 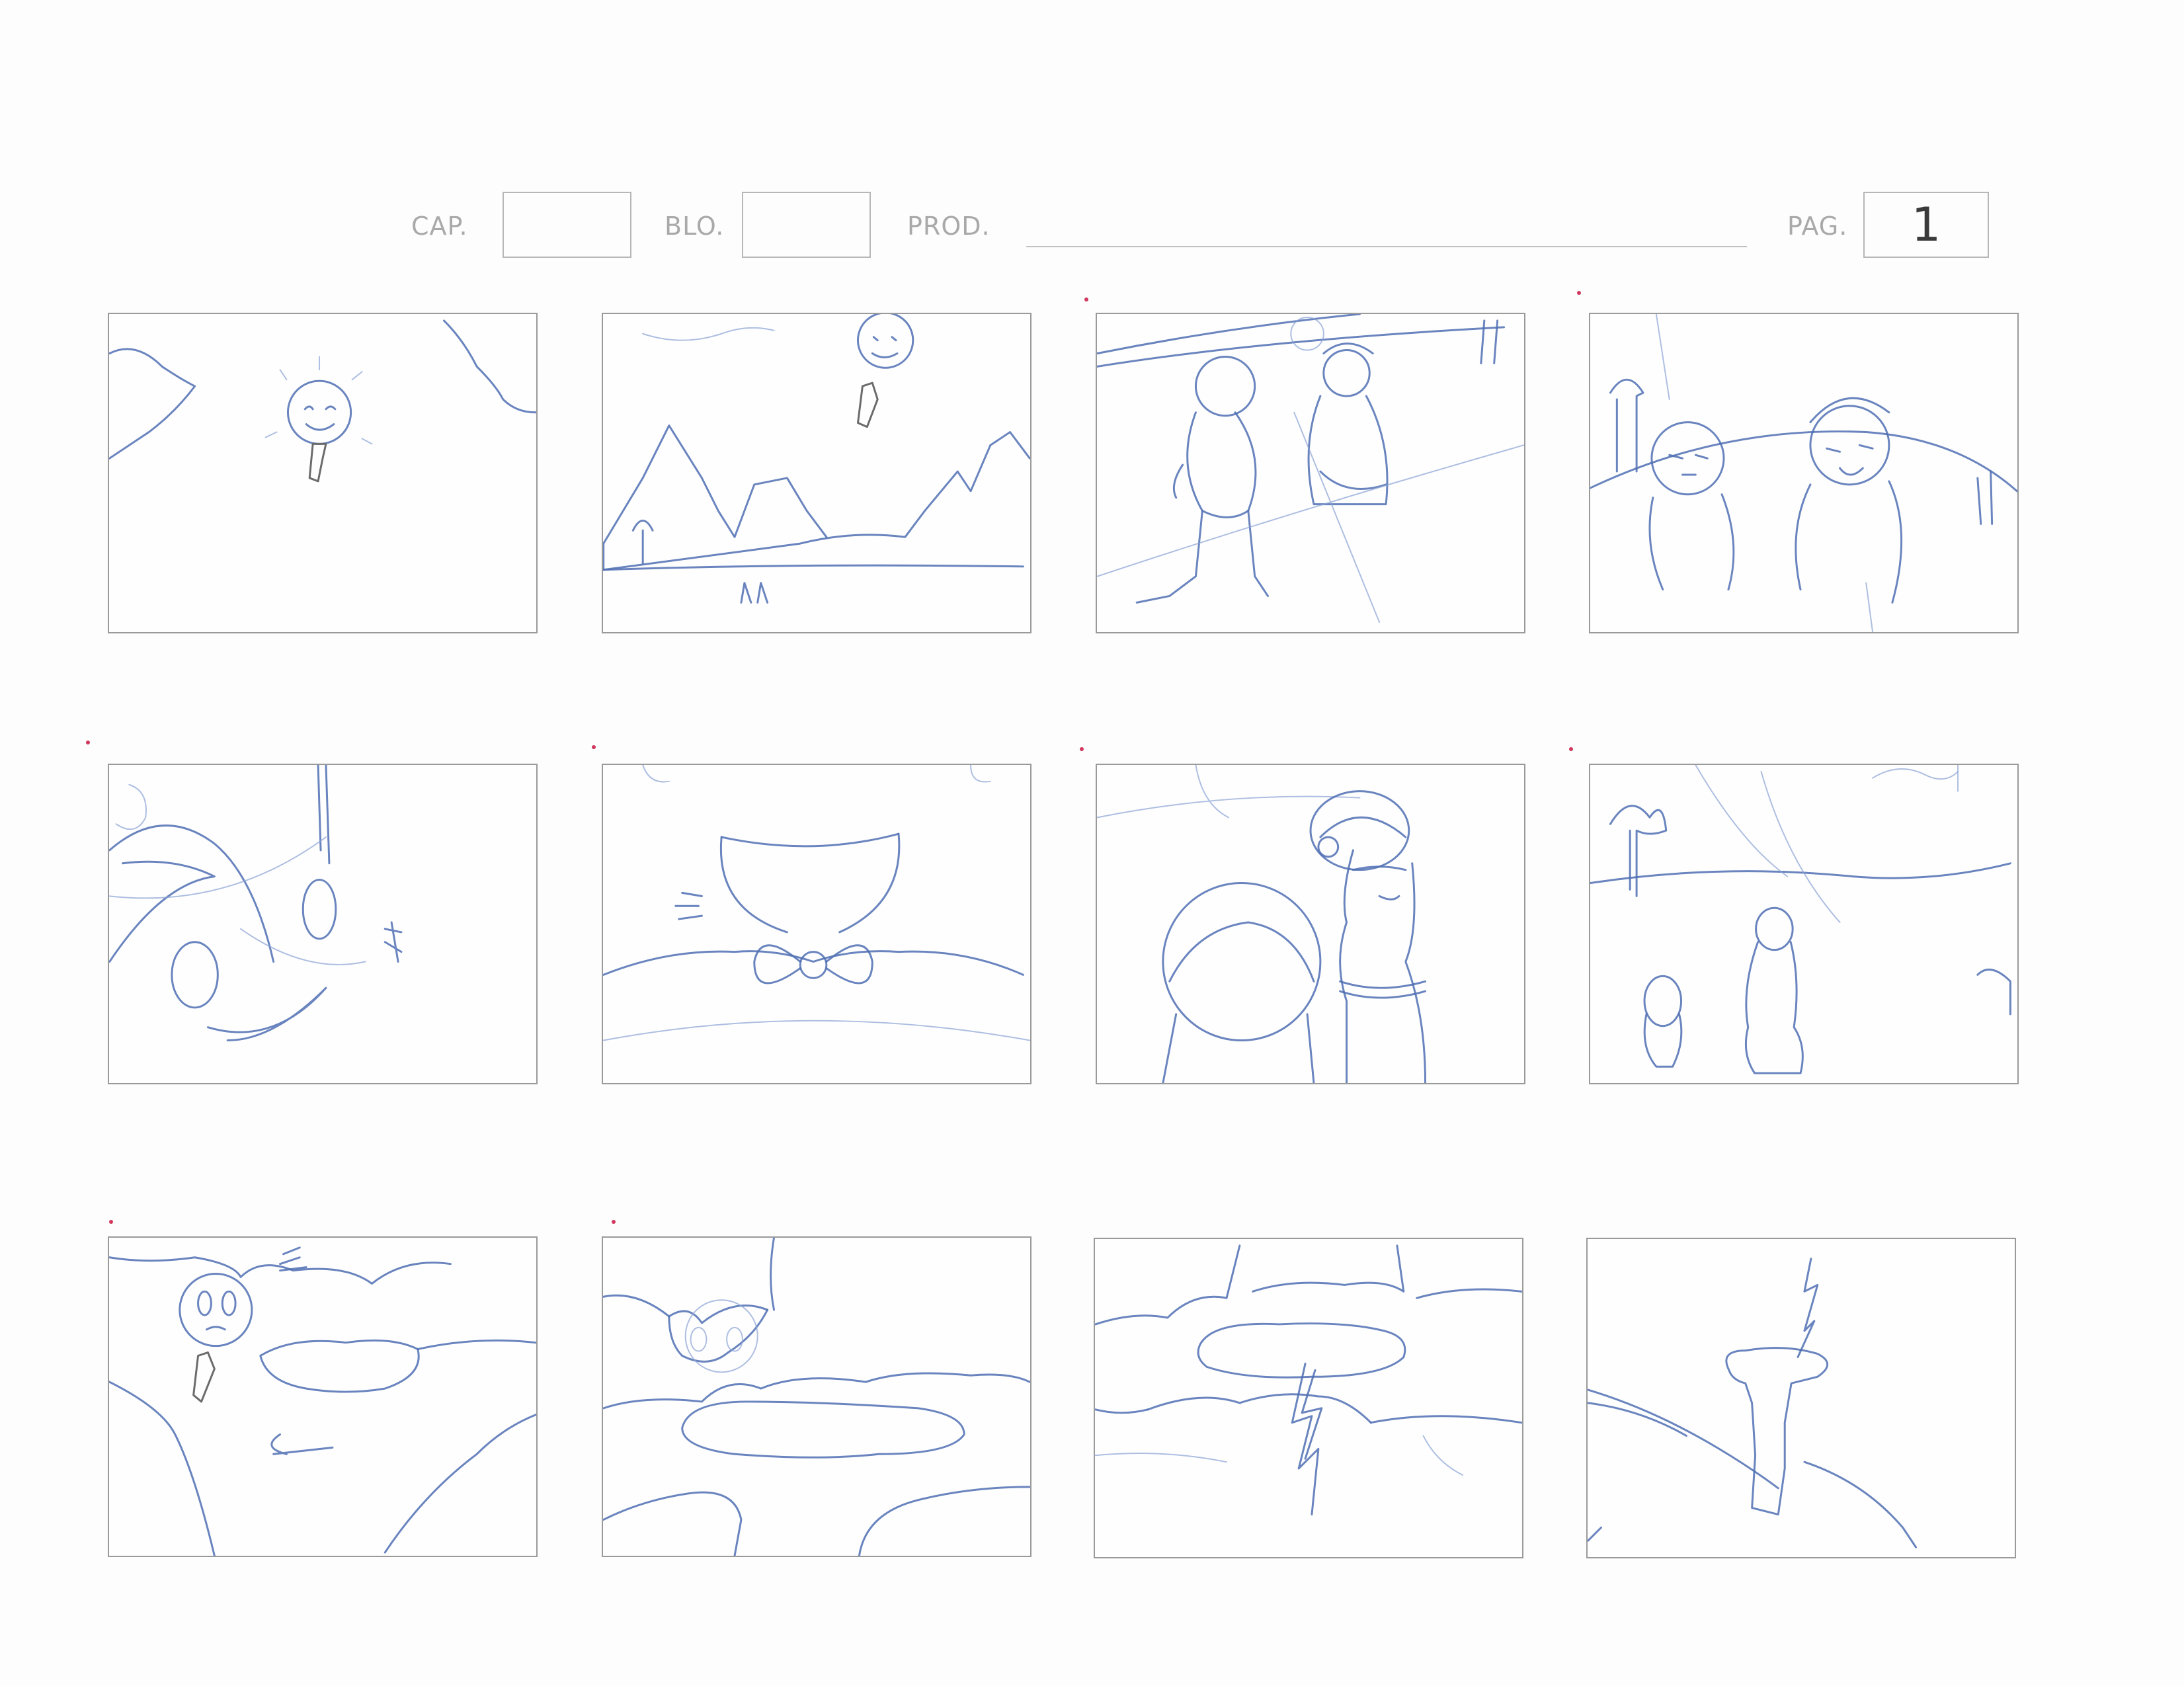 I want to click on lightning-hitting-tree-icon, so click(x=1753, y=1403).